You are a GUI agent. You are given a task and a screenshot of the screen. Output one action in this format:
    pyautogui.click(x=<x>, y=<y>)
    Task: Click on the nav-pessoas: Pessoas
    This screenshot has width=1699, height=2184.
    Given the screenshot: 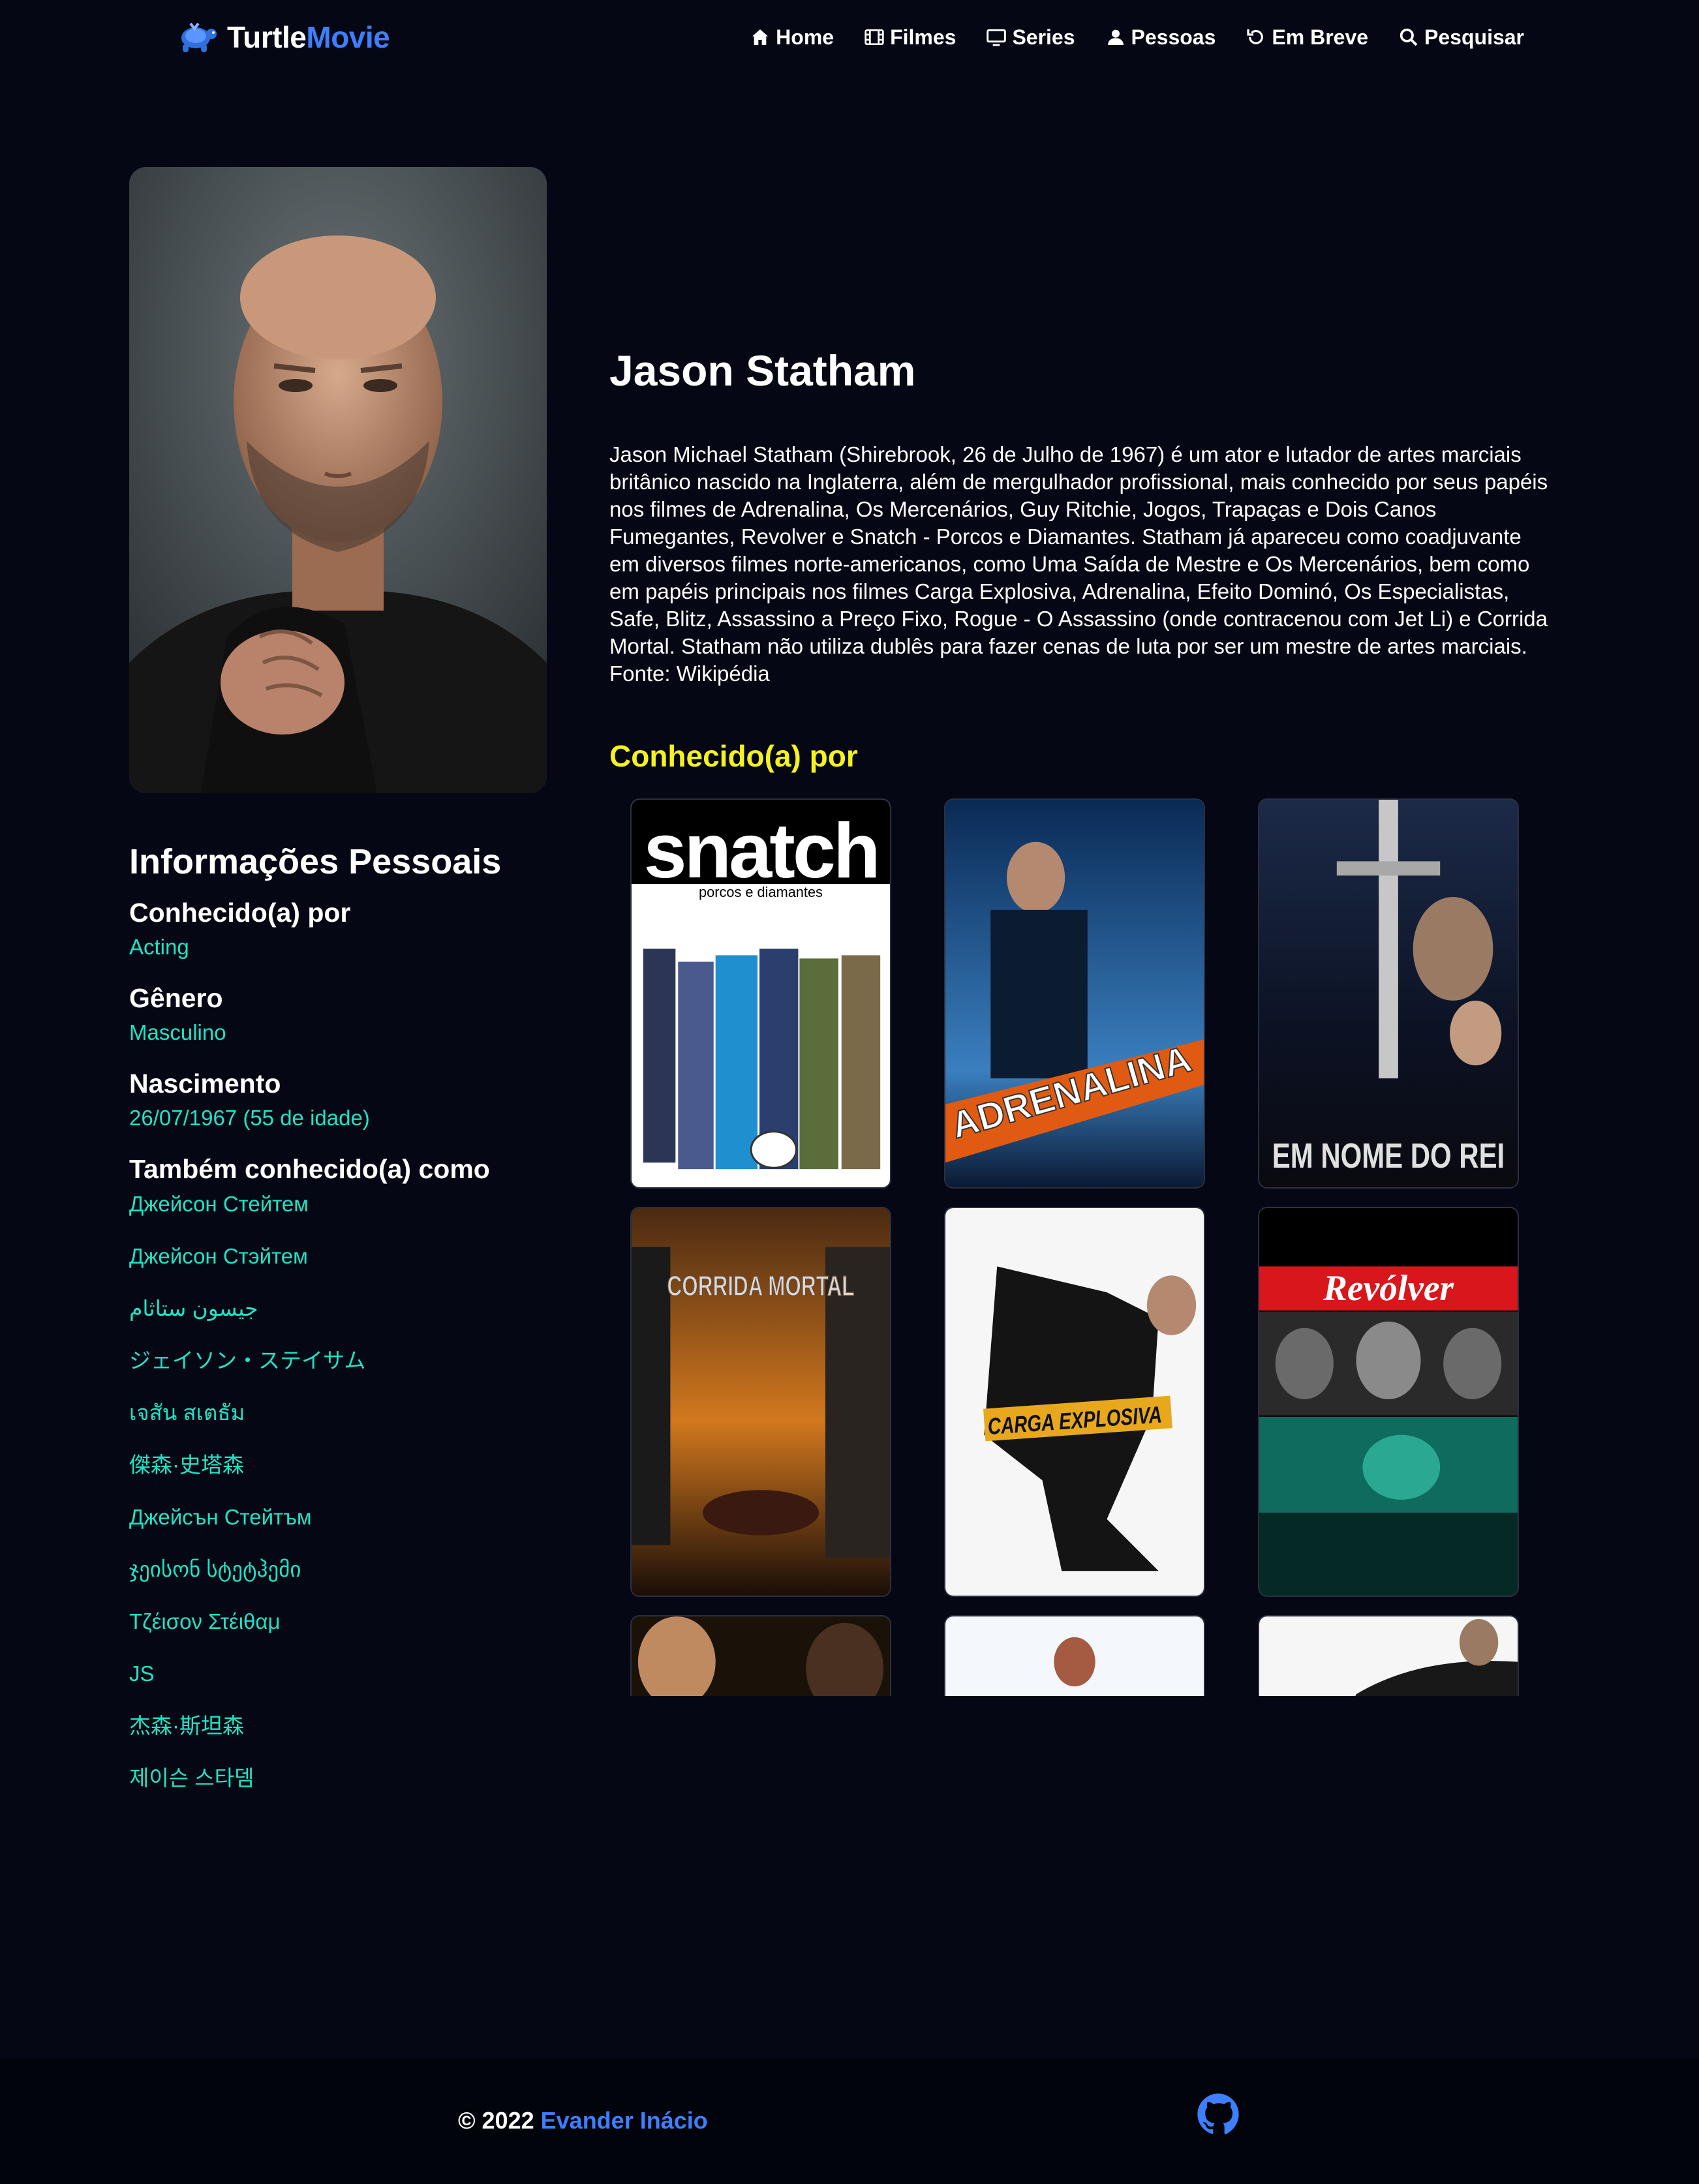 What is the action you would take?
    pyautogui.click(x=1160, y=37)
    